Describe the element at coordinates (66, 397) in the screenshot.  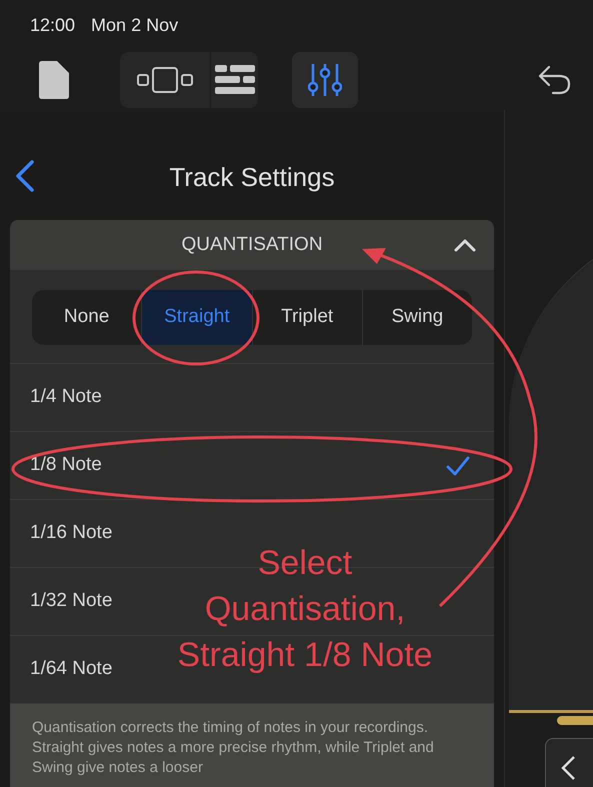
I see `note-option: 1/4 Note` at that location.